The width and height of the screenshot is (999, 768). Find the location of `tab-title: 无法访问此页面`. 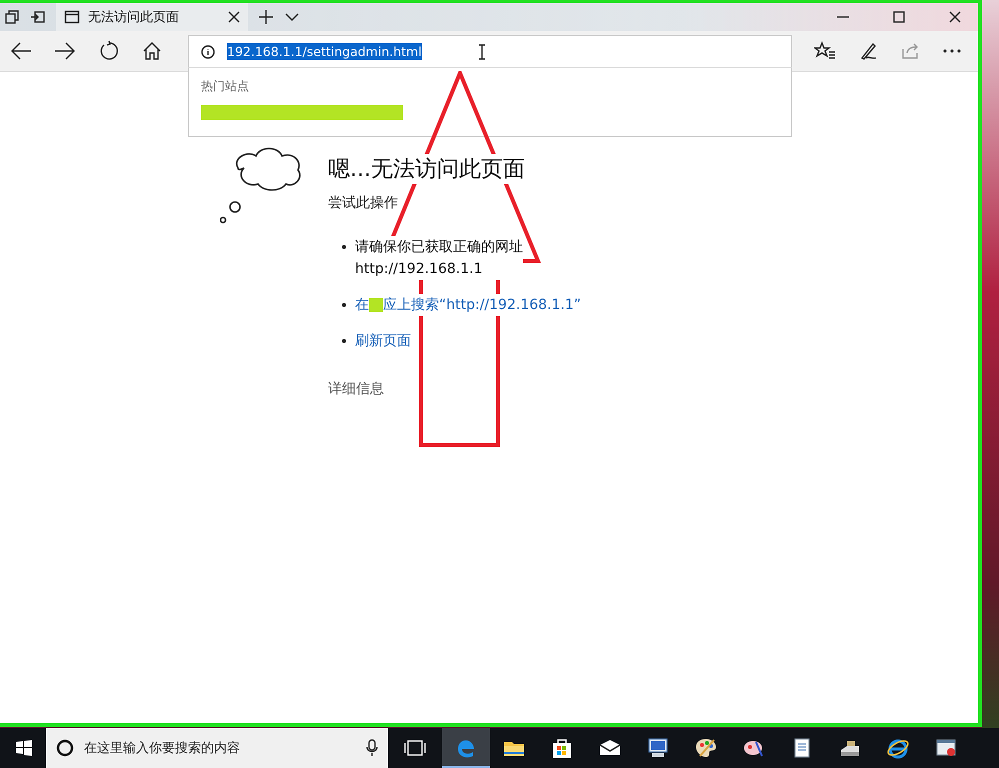

tab-title: 无法访问此页面 is located at coordinates (134, 17).